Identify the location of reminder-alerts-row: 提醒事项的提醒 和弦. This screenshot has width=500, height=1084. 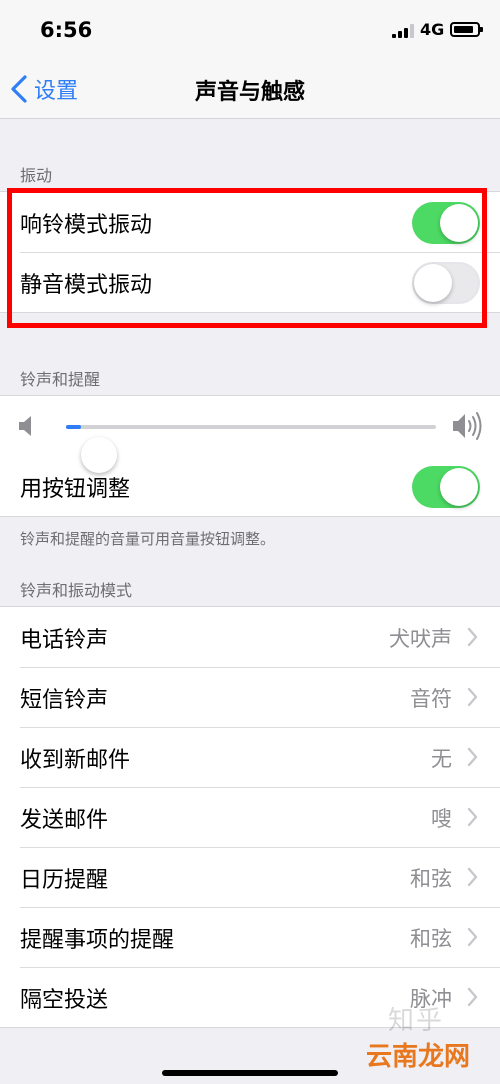
(250, 937).